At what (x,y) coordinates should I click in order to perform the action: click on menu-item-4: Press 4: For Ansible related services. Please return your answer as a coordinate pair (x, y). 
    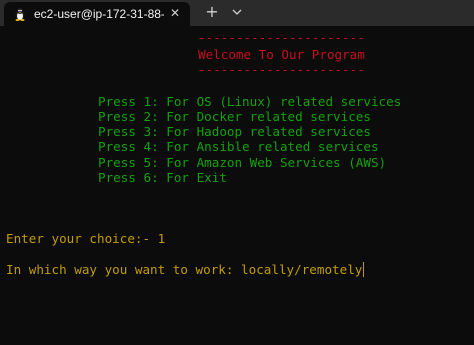
    Looking at the image, I should click on (238, 146).